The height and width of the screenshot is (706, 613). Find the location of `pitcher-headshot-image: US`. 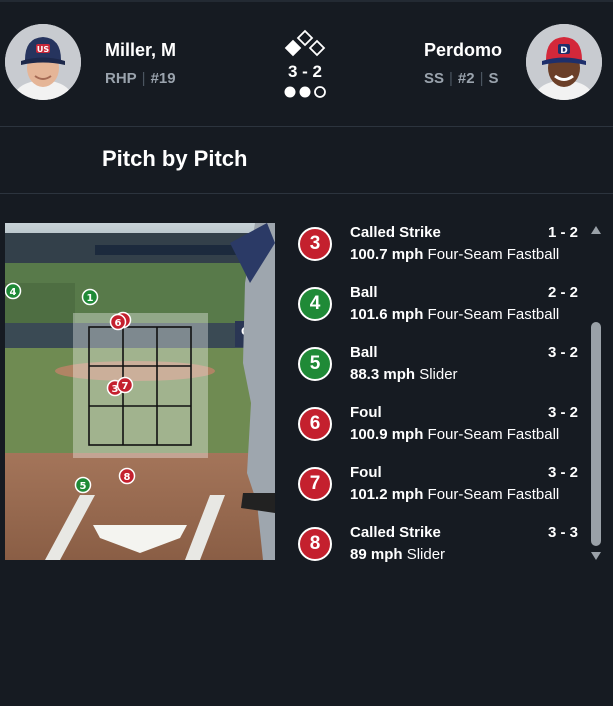

pitcher-headshot-image: US is located at coordinates (43, 62).